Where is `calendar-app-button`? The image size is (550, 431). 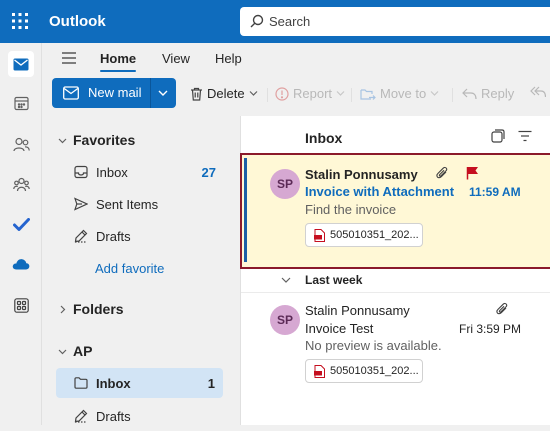
calendar-app-button is located at coordinates (21, 103).